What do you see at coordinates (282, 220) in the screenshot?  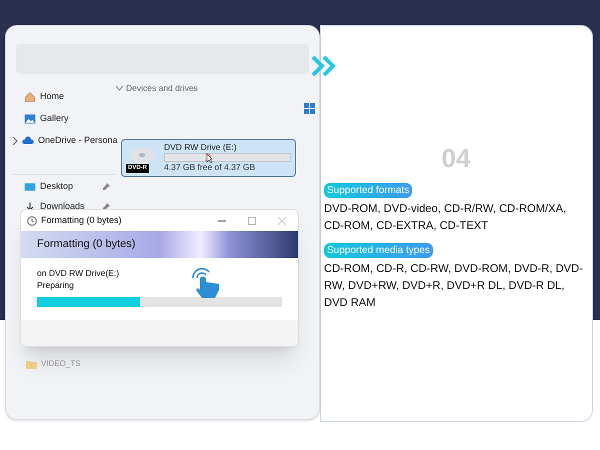 I see `close-icon` at bounding box center [282, 220].